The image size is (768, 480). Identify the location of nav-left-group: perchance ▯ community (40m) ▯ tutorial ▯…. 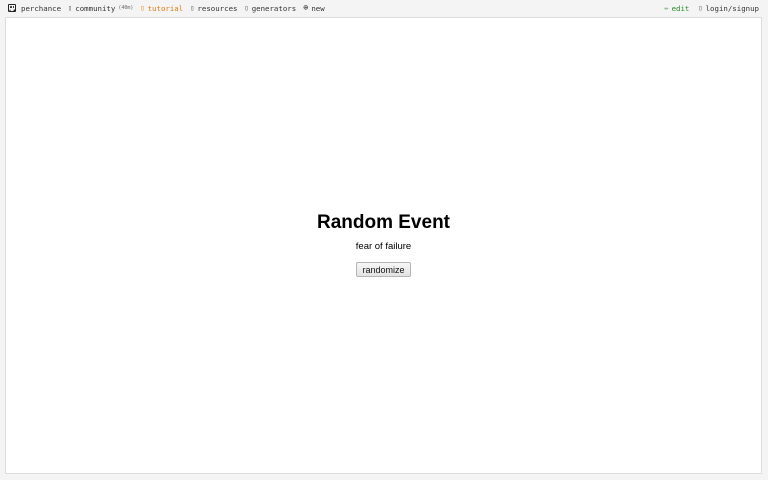
(170, 8).